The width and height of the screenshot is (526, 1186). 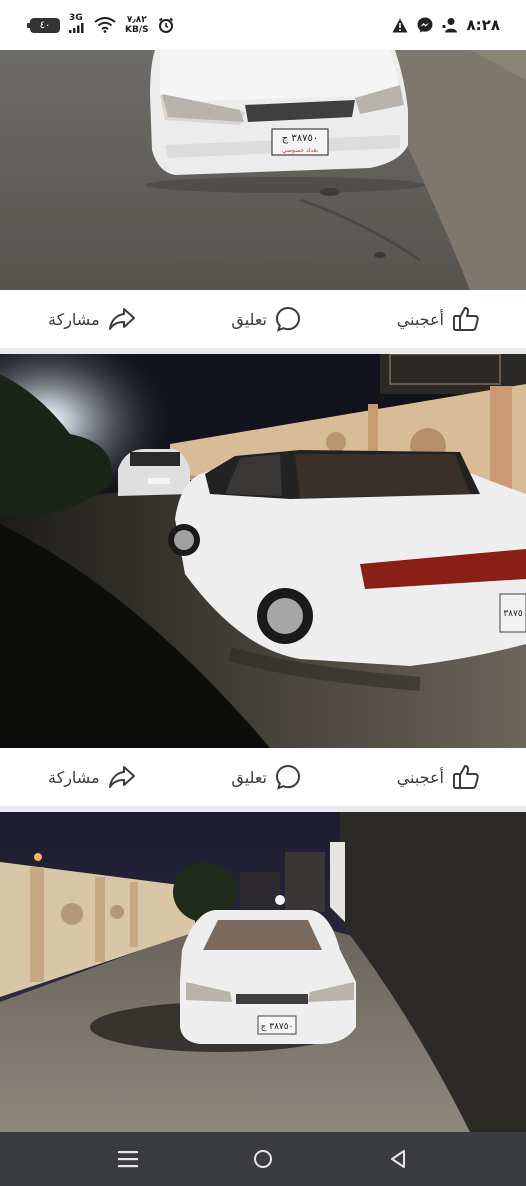 What do you see at coordinates (483, 25) in the screenshot?
I see `clock: ٨:٢٨` at bounding box center [483, 25].